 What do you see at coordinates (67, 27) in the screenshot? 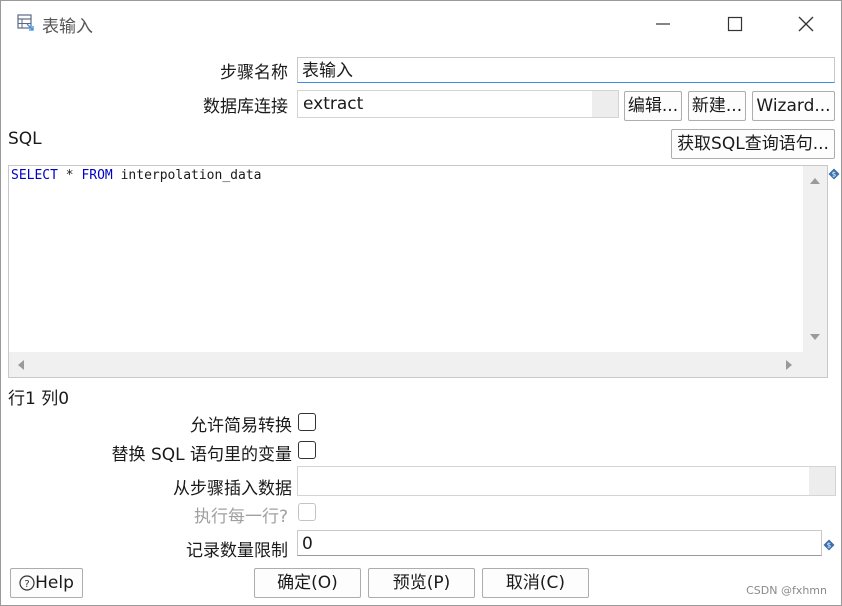
I see `window-title: 表输入` at bounding box center [67, 27].